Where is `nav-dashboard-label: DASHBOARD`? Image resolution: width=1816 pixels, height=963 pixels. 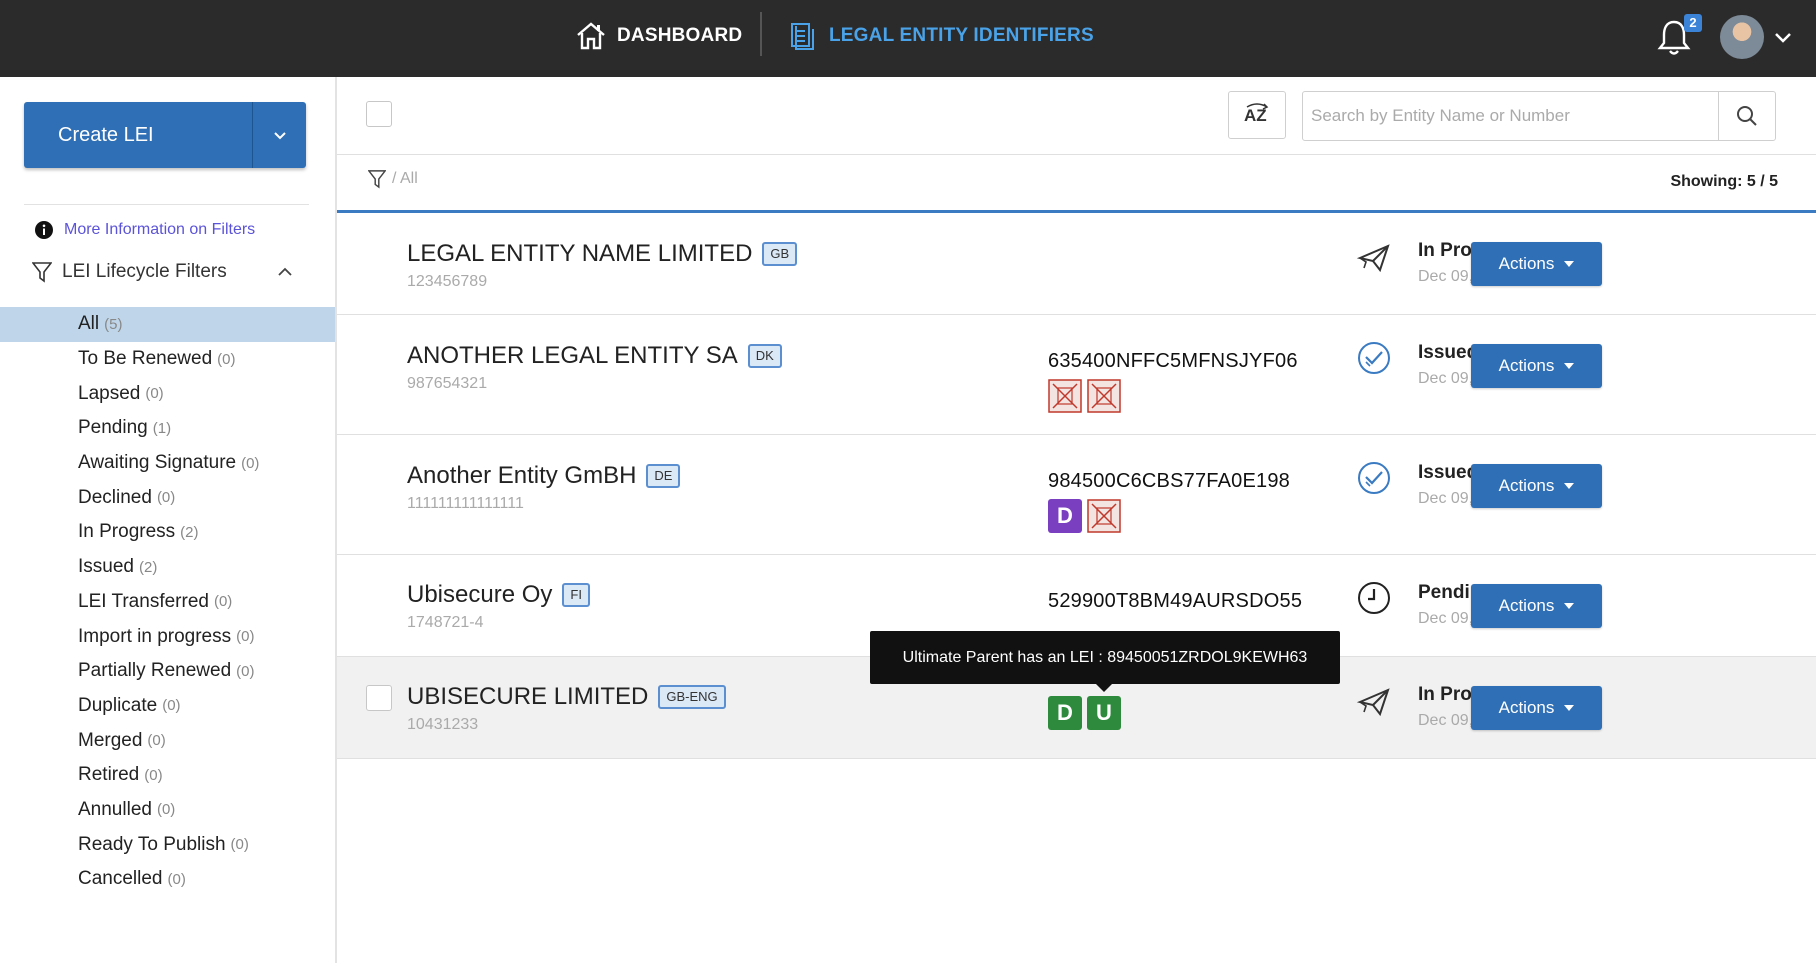
nav-dashboard-label: DASHBOARD is located at coordinates (680, 35).